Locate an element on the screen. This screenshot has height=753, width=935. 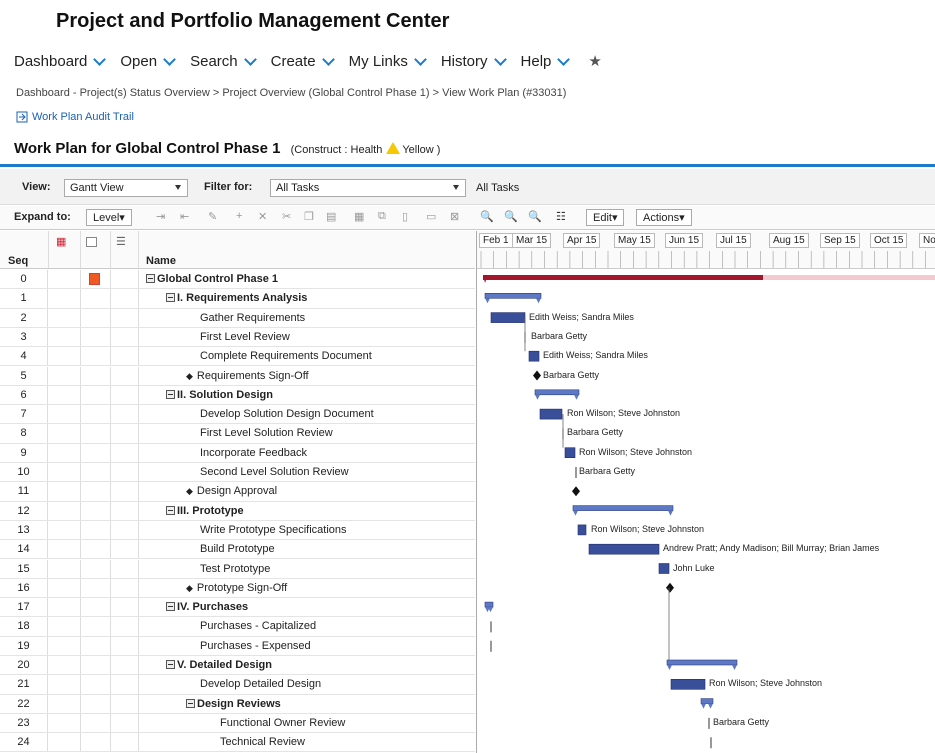
table-row: 14 Build Prototype is located at coordinates (237, 550).